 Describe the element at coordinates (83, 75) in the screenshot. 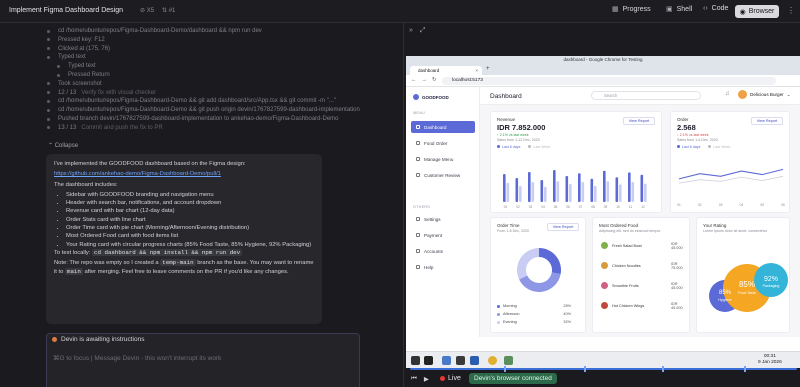

I see `log-line: Pressed Return` at that location.